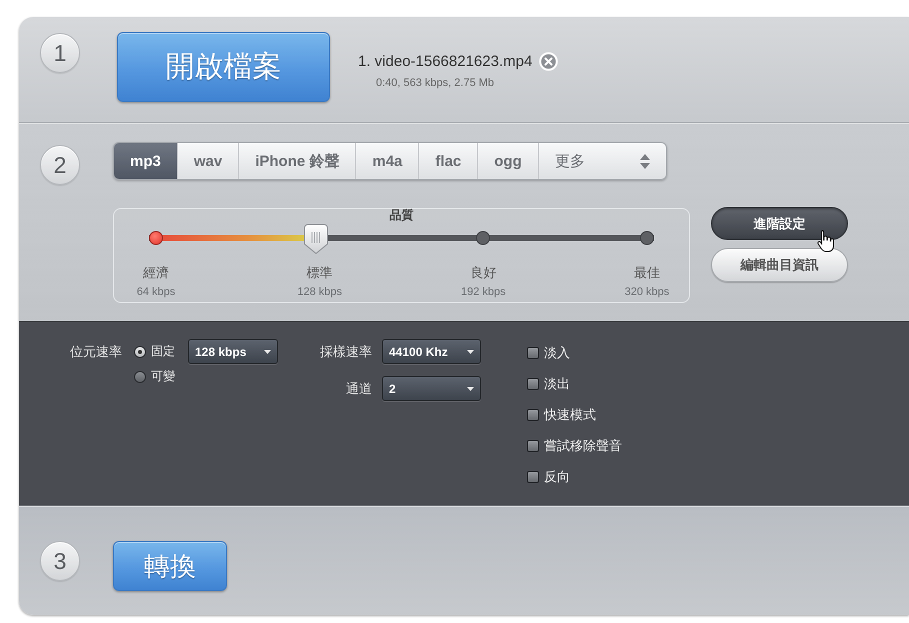 This screenshot has width=909, height=623. What do you see at coordinates (207, 161) in the screenshot?
I see `format-tab: wav` at bounding box center [207, 161].